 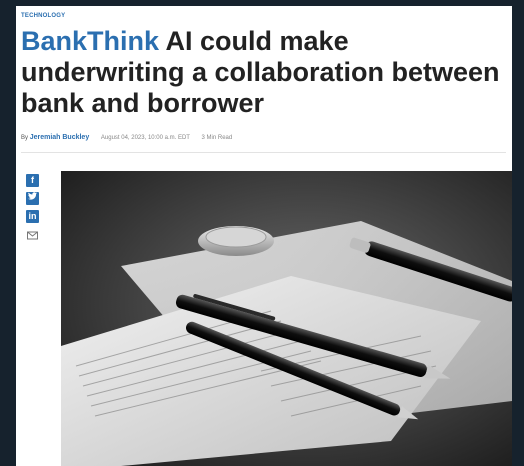 I want to click on facebook-icon: f, so click(x=32, y=180).